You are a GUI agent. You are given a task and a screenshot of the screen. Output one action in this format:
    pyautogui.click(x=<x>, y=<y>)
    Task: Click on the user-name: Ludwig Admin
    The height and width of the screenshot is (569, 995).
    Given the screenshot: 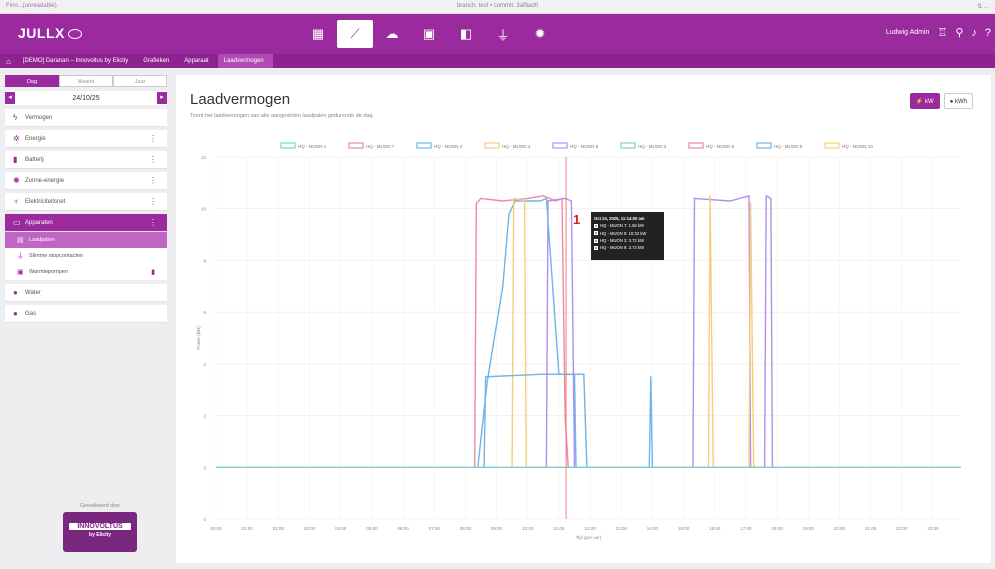 What is the action you would take?
    pyautogui.click(x=908, y=32)
    